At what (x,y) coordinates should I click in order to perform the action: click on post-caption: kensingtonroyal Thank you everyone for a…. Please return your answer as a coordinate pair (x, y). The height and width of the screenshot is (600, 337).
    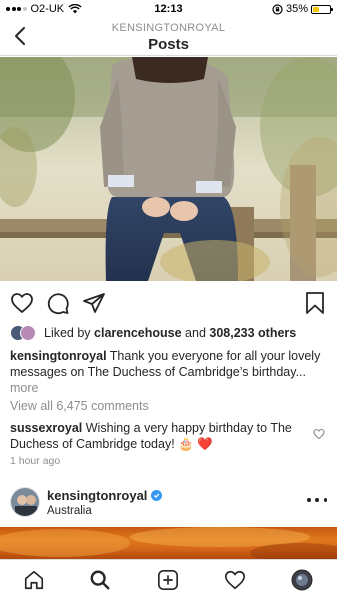
    Looking at the image, I should click on (166, 372).